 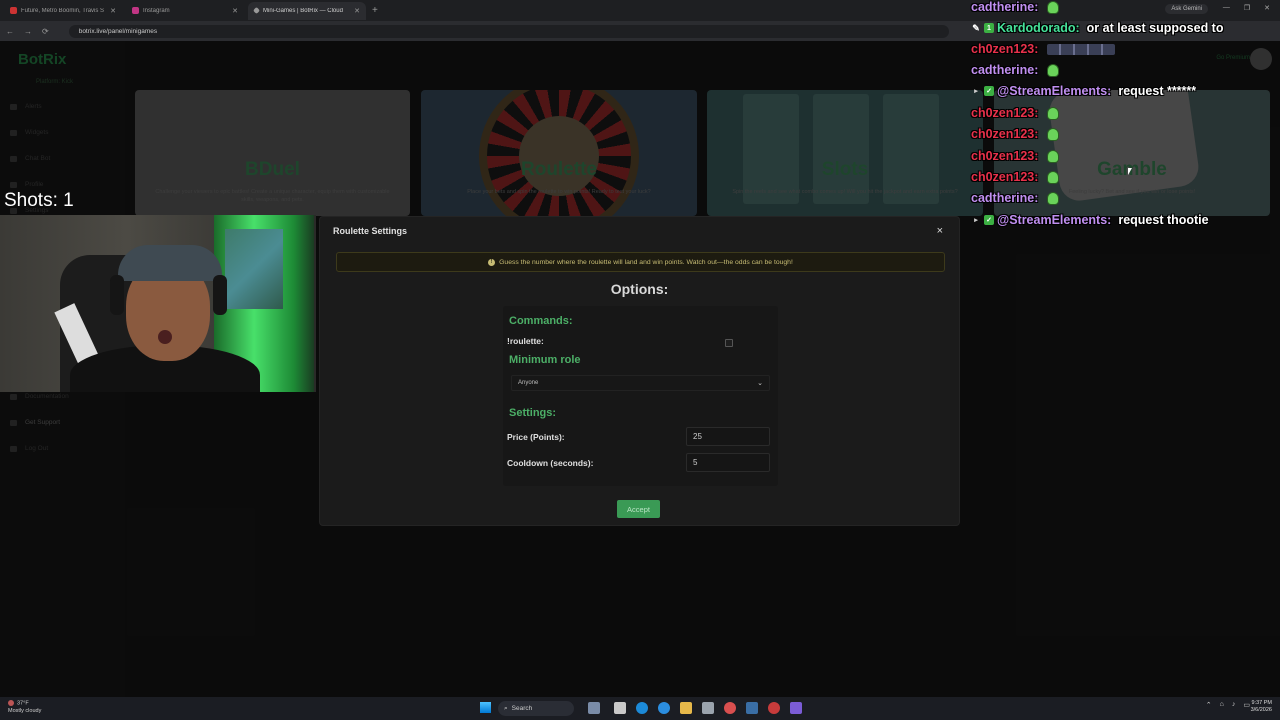 What do you see at coordinates (528, 383) in the screenshot?
I see `select-value: Anyone` at bounding box center [528, 383].